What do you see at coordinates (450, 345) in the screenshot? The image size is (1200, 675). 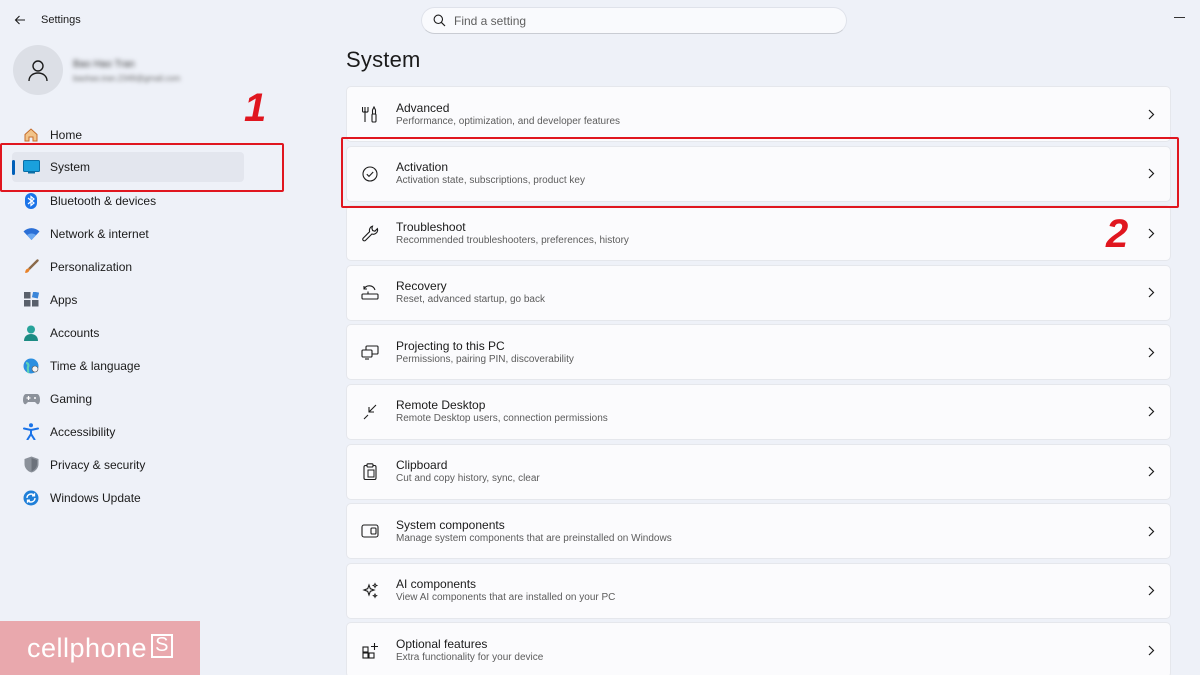 I see `setting-title: Projecting to this PC` at bounding box center [450, 345].